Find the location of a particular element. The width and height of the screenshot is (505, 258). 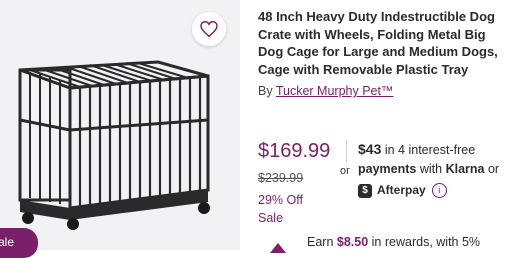

rewards-banner: Earn $8.50 in rewards, with 5% is located at coordinates (387, 244).